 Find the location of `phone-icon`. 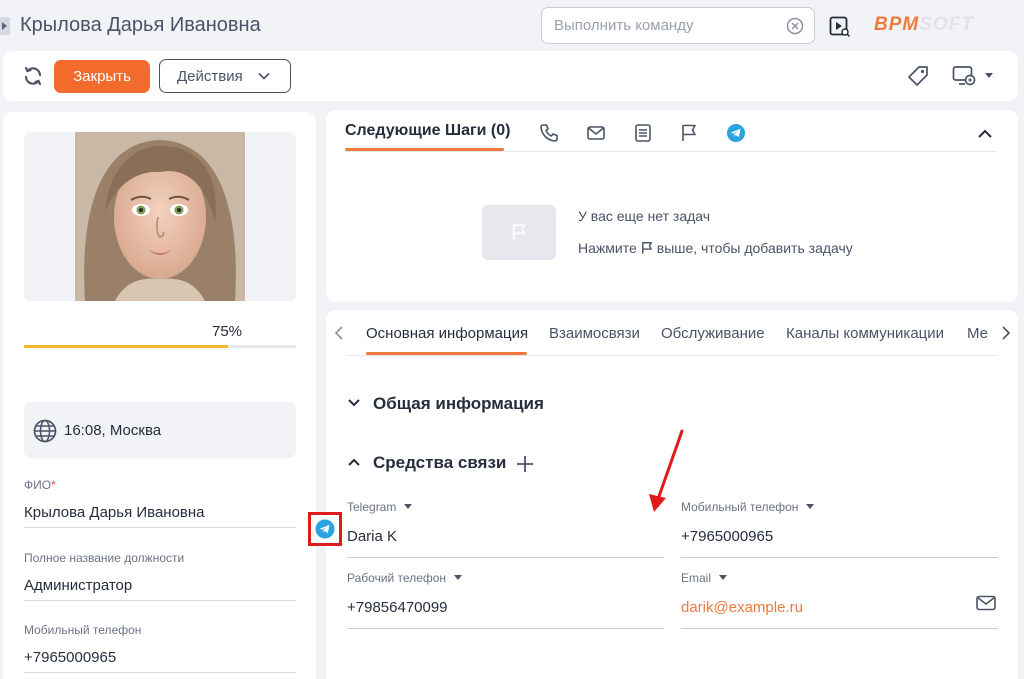

phone-icon is located at coordinates (549, 133).